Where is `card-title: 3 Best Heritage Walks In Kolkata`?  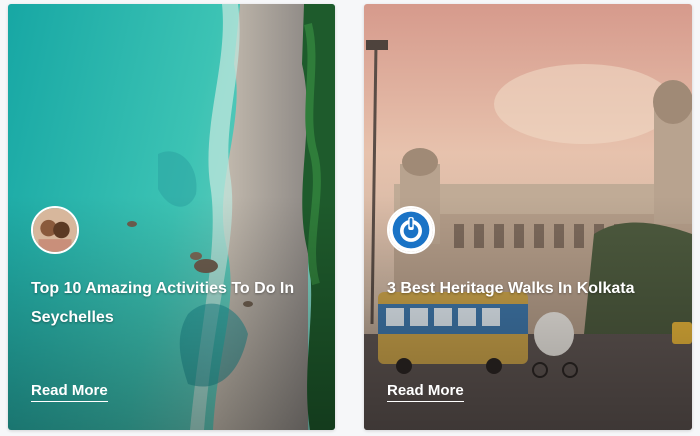
card-title: 3 Best Heritage Walks In Kolkata is located at coordinates (532, 288).